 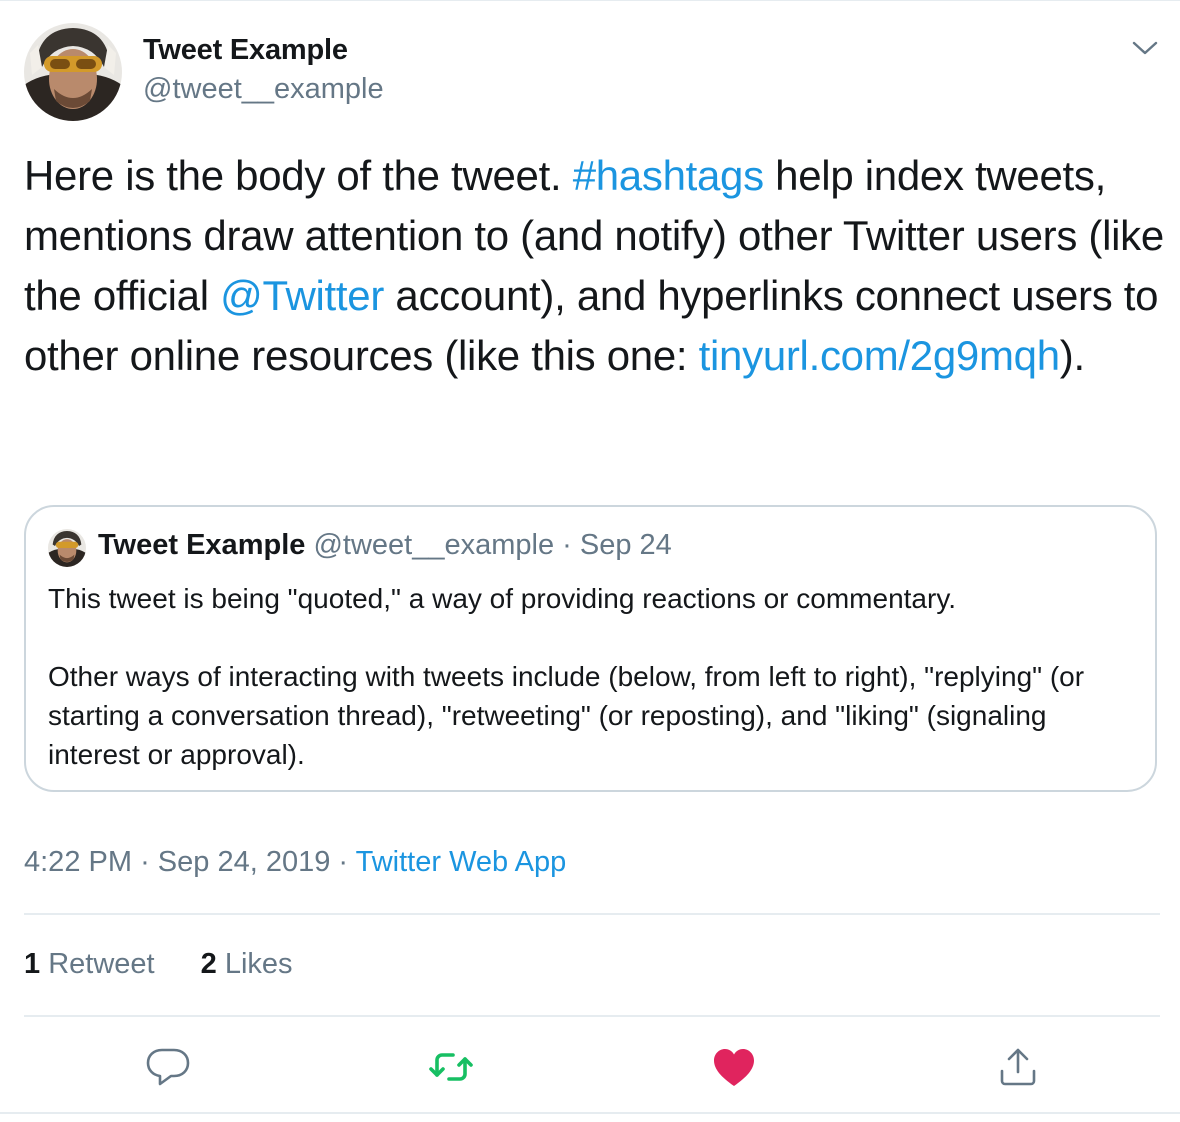 I want to click on bottom-divider, so click(x=590, y=1113).